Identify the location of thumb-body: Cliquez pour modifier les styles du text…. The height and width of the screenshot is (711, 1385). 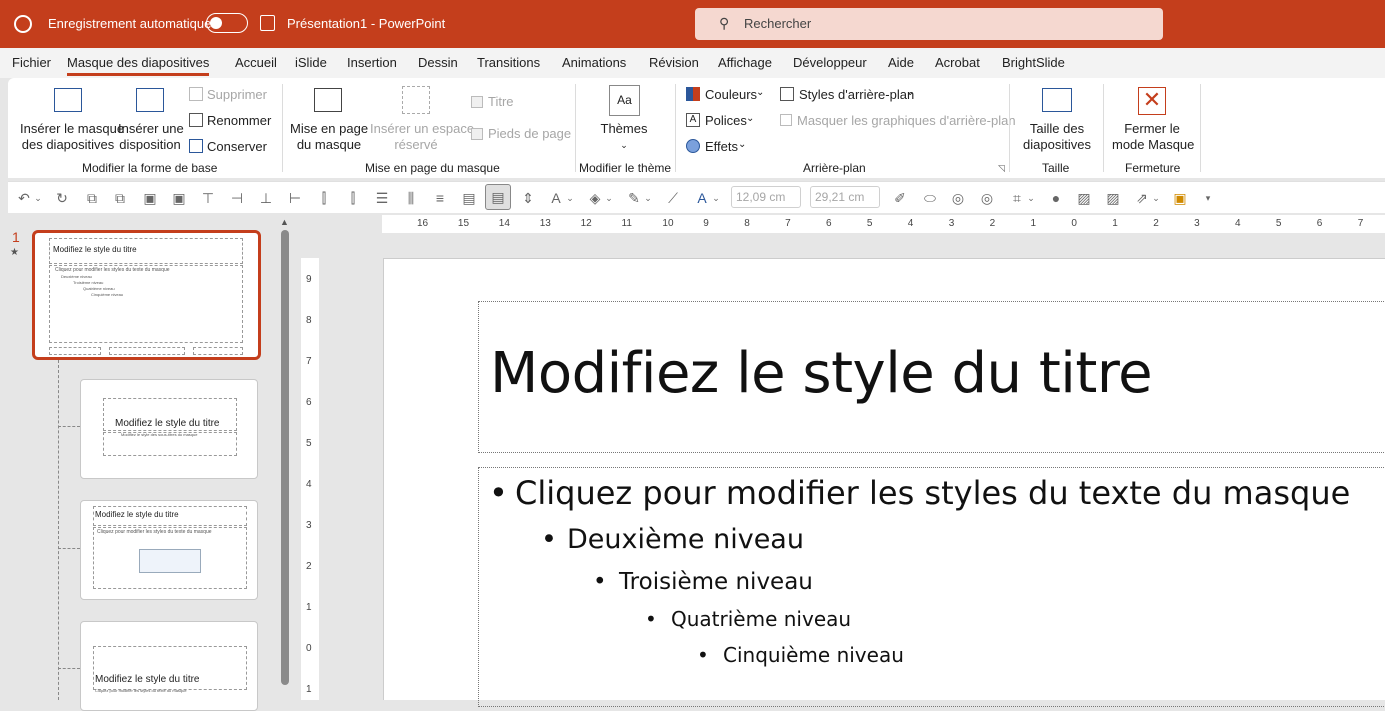
(154, 532).